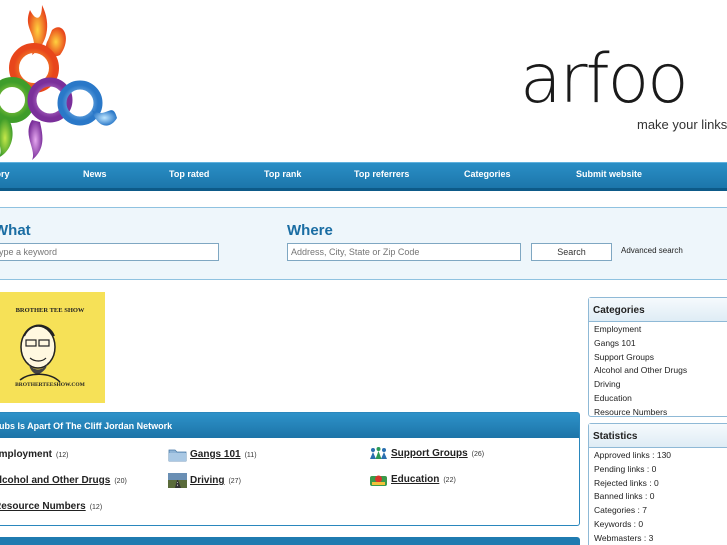 This screenshot has width=727, height=545. I want to click on category-support-groups: Support Groups (26), so click(426, 453).